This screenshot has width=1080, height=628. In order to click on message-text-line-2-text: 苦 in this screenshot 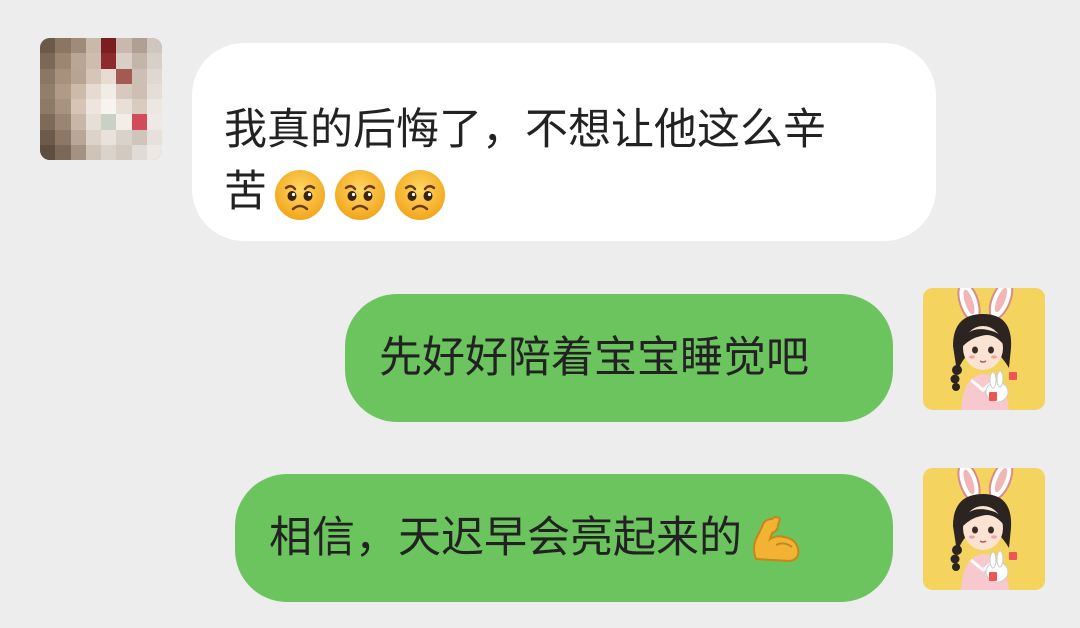, I will do `click(245, 192)`.